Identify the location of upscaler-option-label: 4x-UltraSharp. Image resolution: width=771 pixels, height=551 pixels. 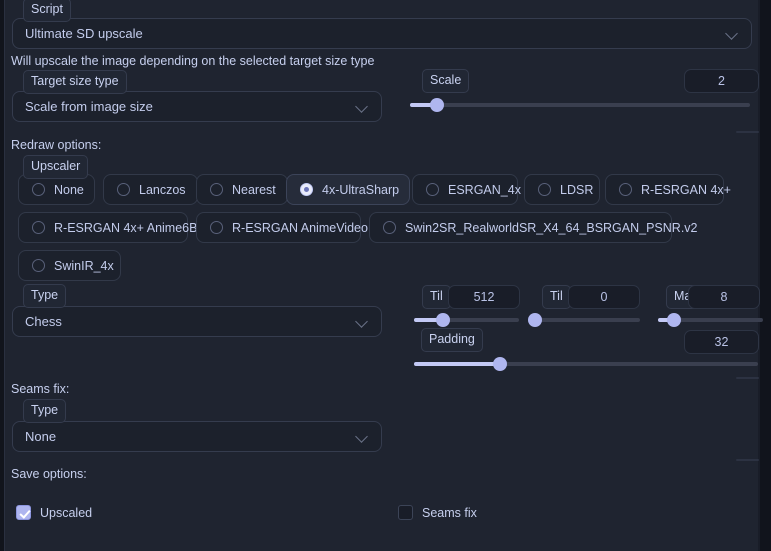
(361, 189).